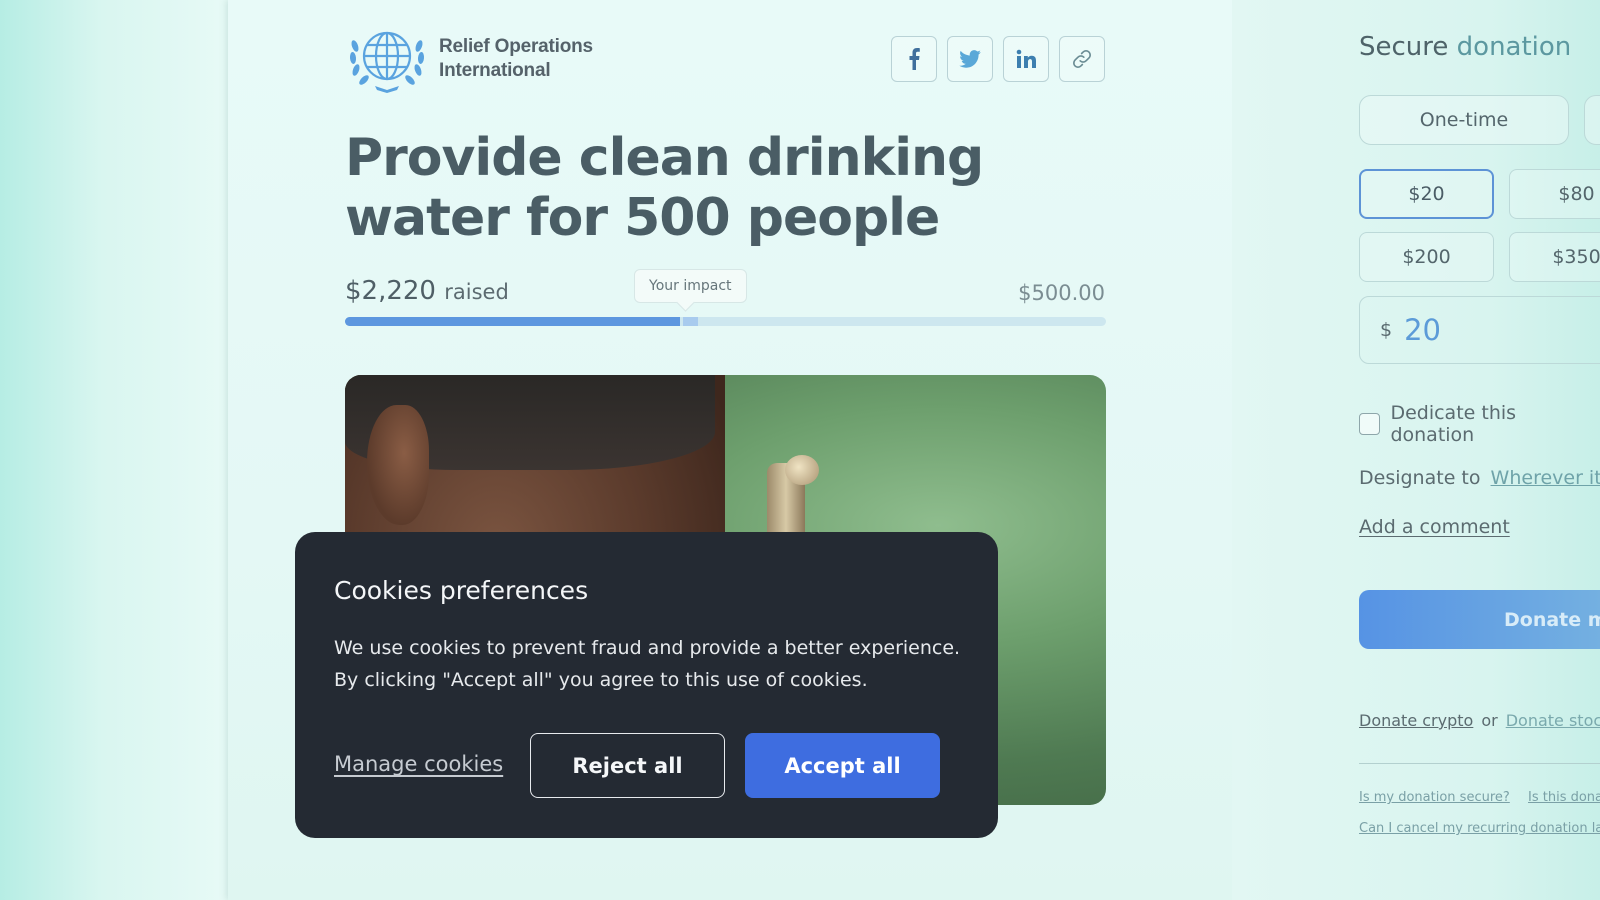 The height and width of the screenshot is (900, 1600). Describe the element at coordinates (516, 46) in the screenshot. I see `organization-name-line1: Relief Operations` at that location.